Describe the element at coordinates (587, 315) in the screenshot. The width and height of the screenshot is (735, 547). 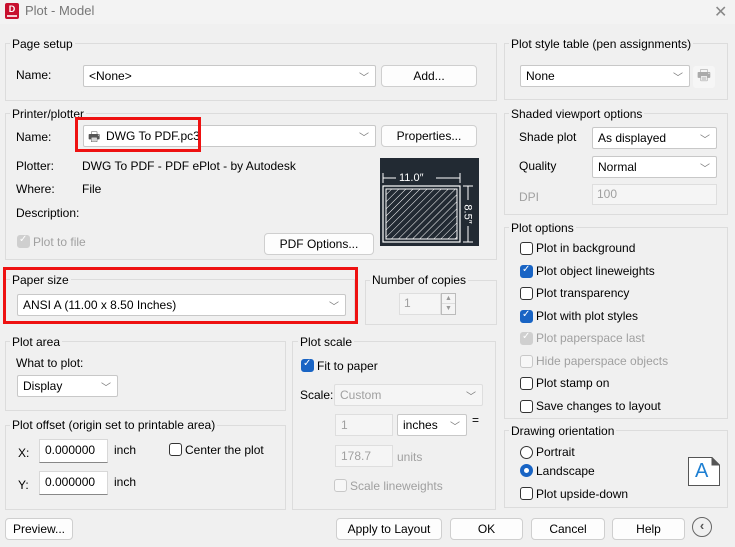
I see `plot-option-label: Plot with plot styles` at that location.